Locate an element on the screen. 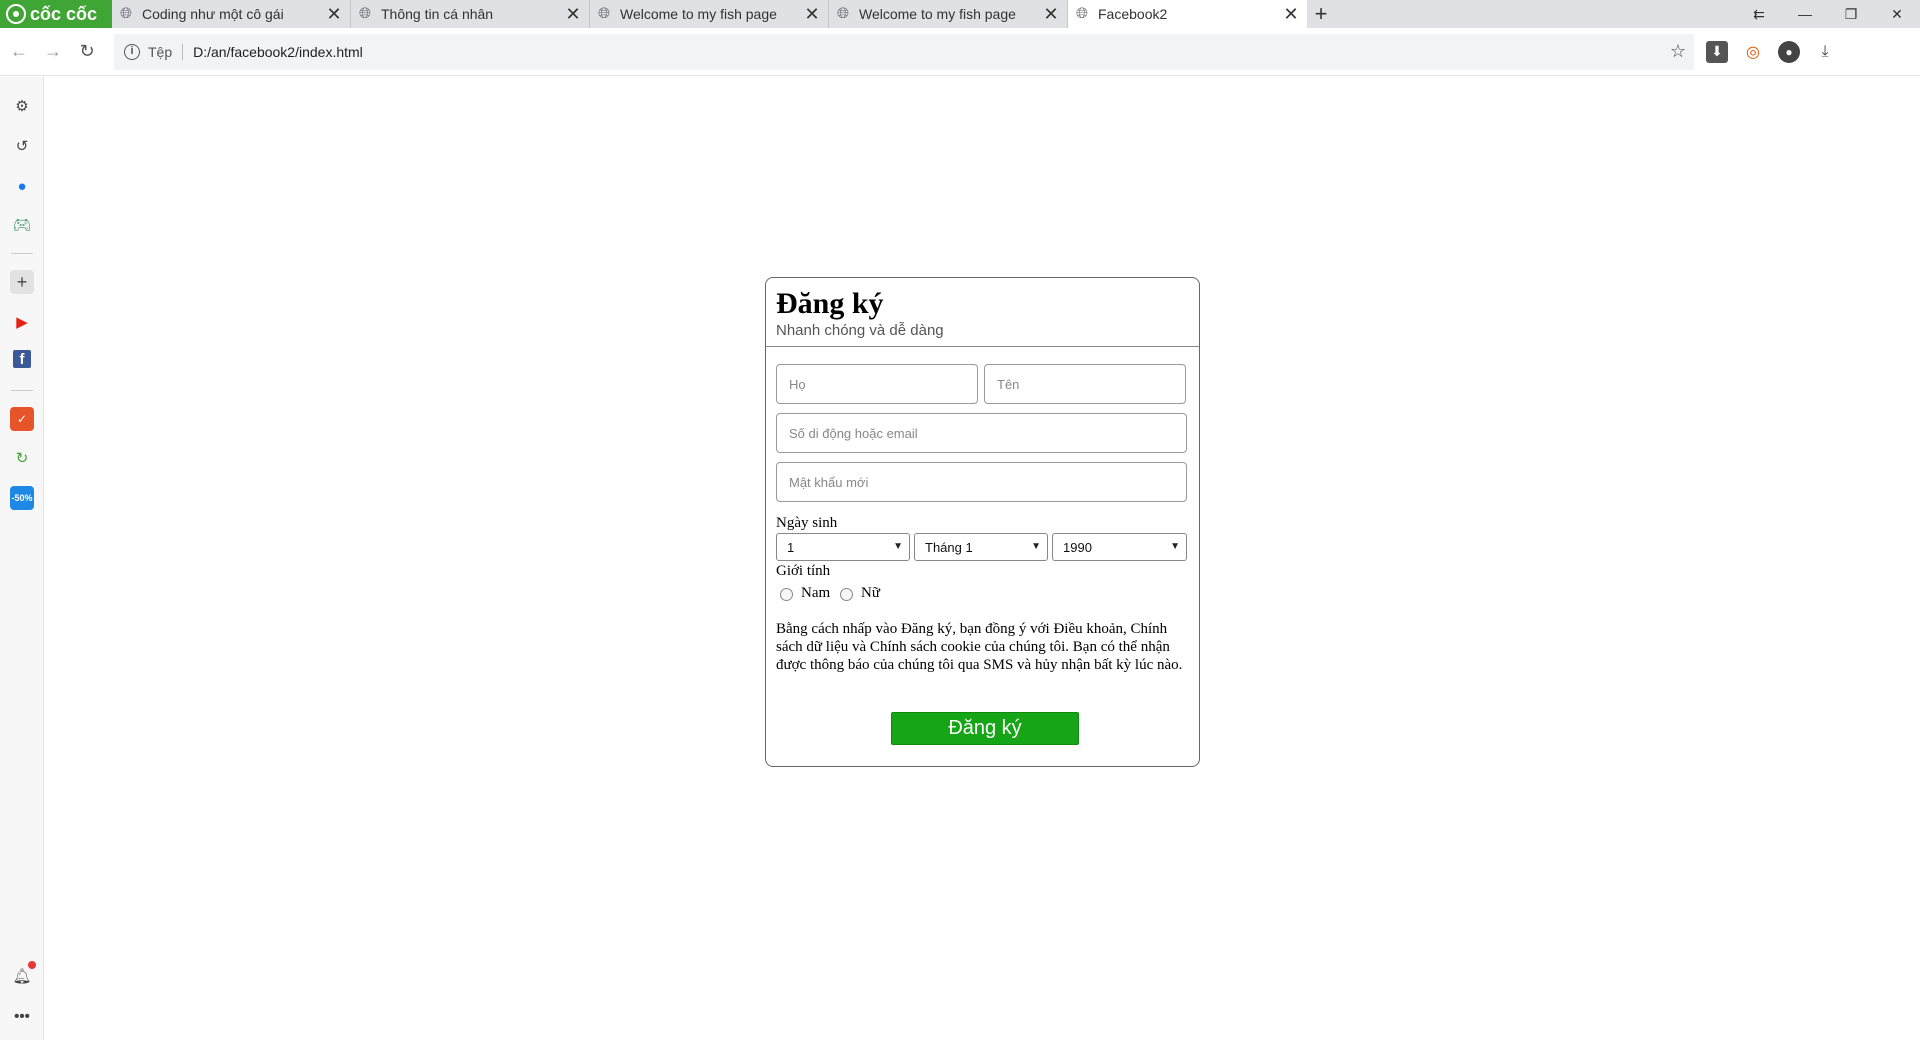 Image resolution: width=1920 pixels, height=1040 pixels. coccoc-logo: cốc cốc is located at coordinates (56, 14).